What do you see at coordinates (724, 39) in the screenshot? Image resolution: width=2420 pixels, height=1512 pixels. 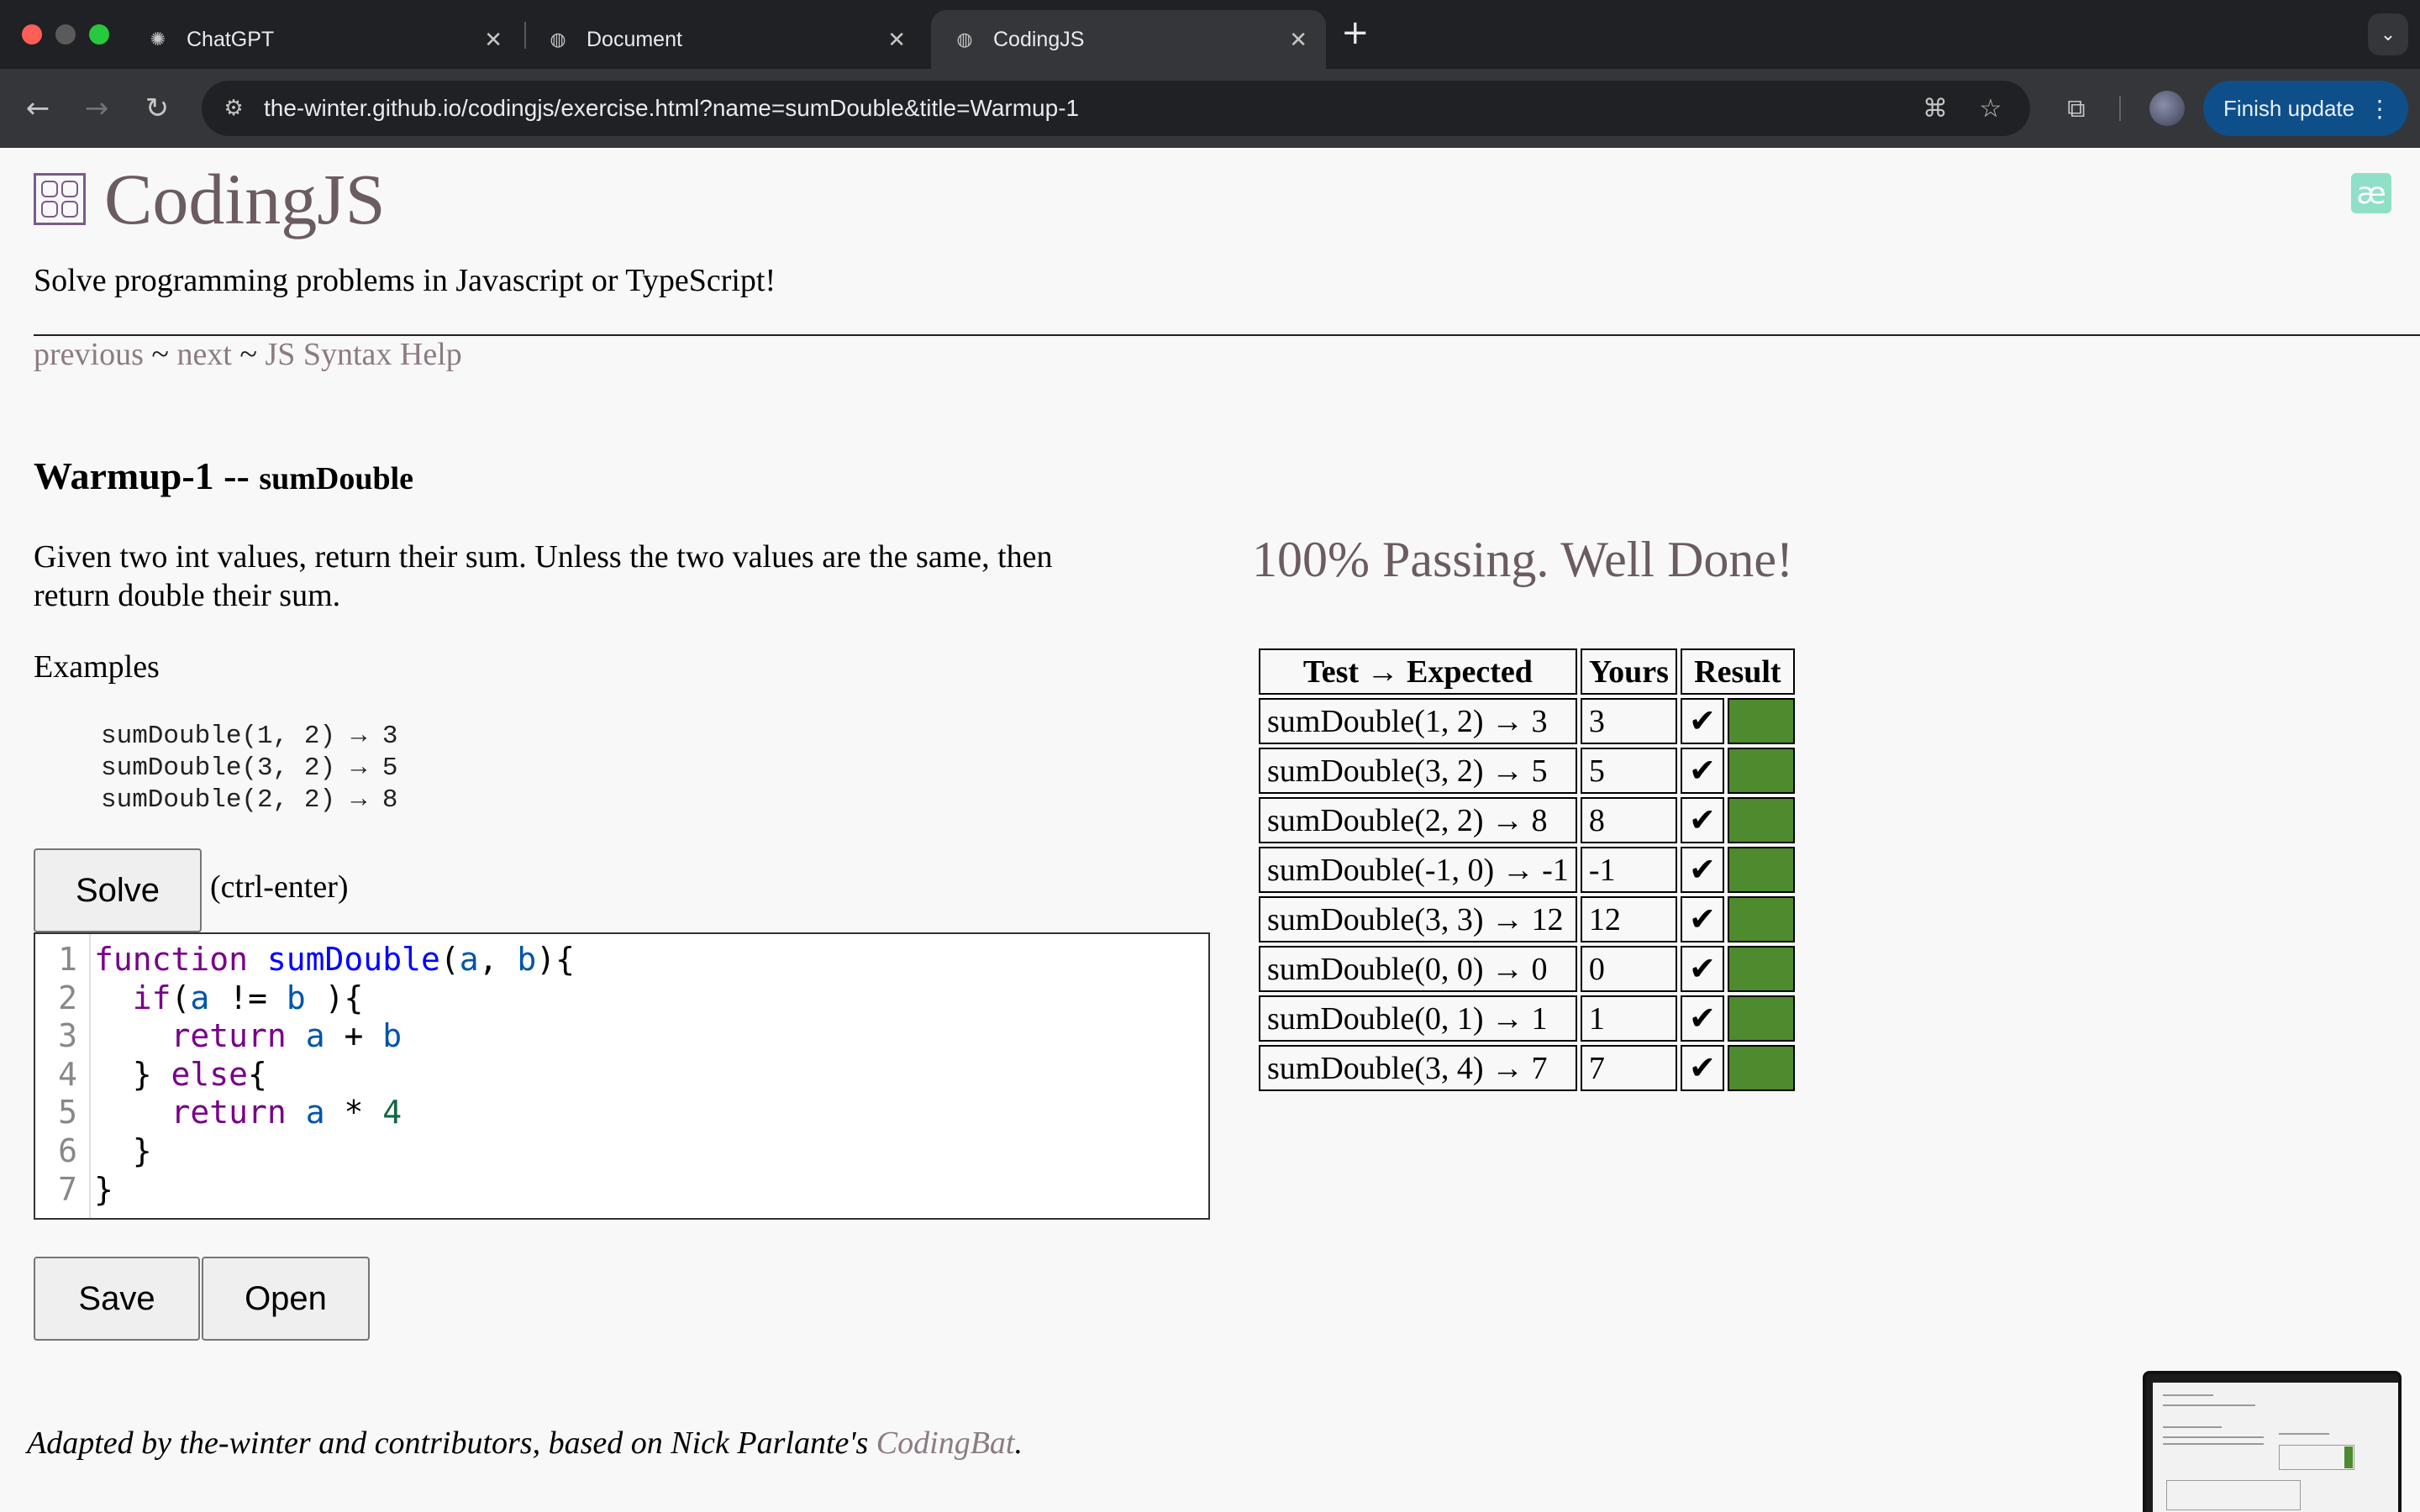 I see `tab-document: ◍ Document ✕` at bounding box center [724, 39].